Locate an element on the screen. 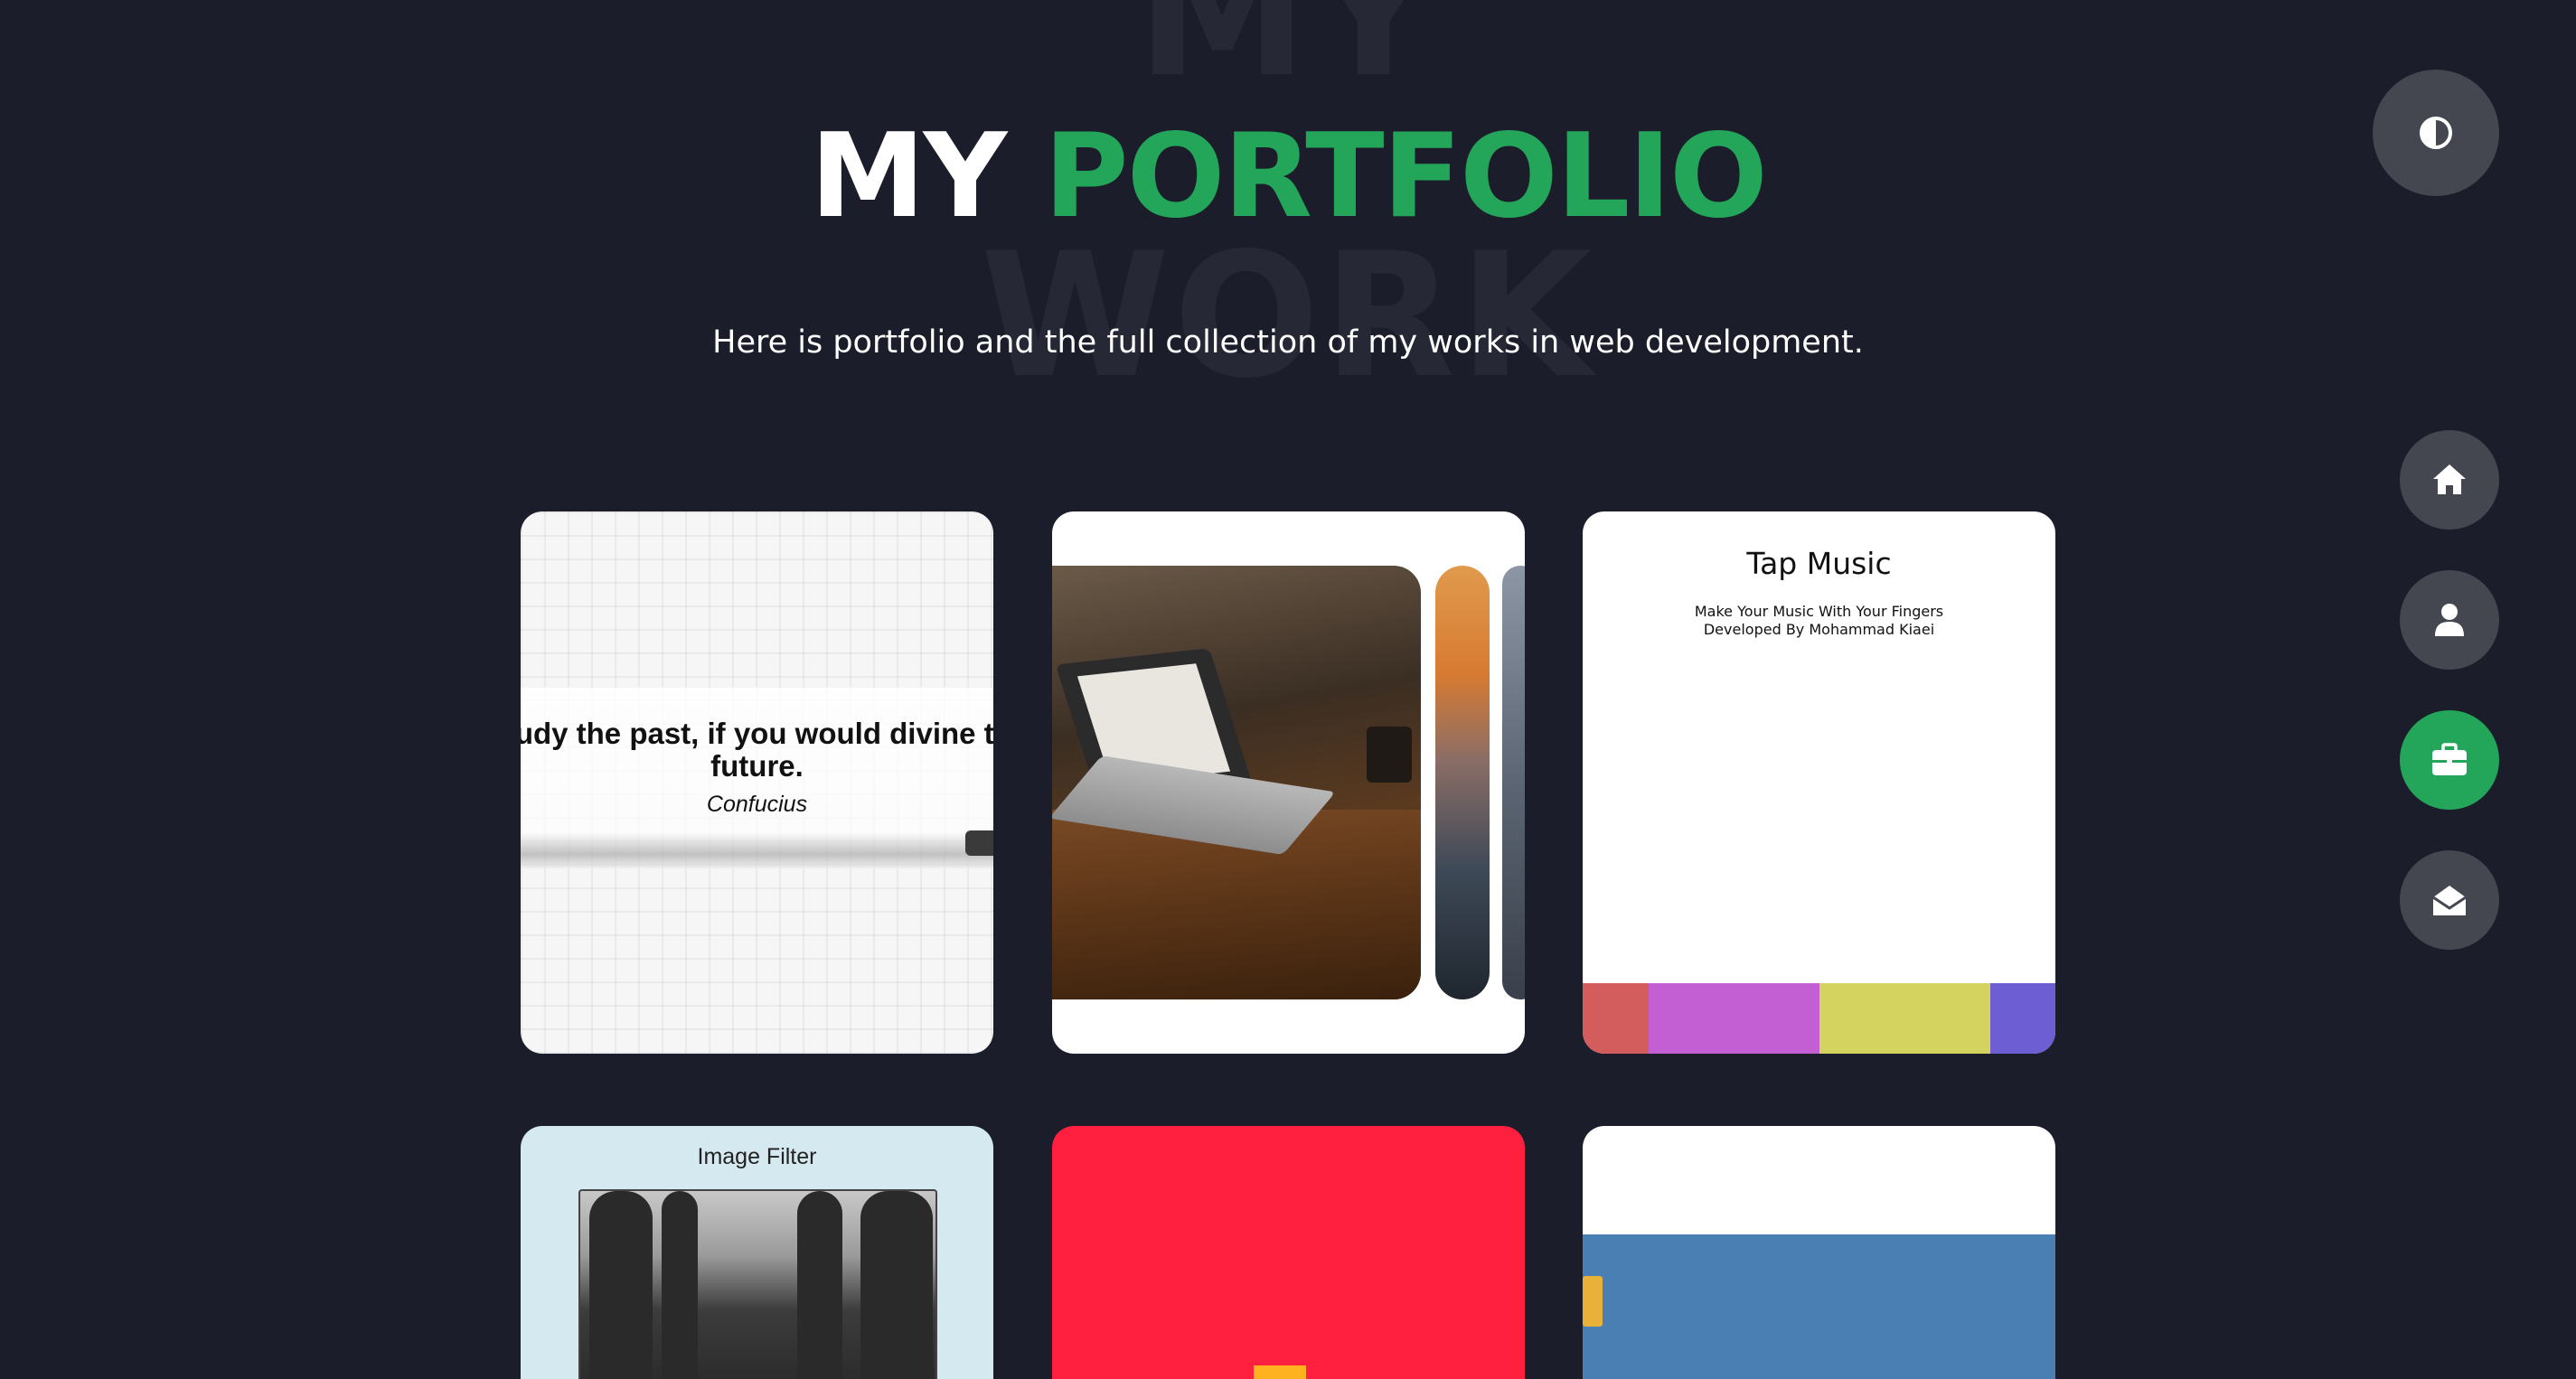 The height and width of the screenshot is (1379, 2576). home-icon is located at coordinates (2450, 479).